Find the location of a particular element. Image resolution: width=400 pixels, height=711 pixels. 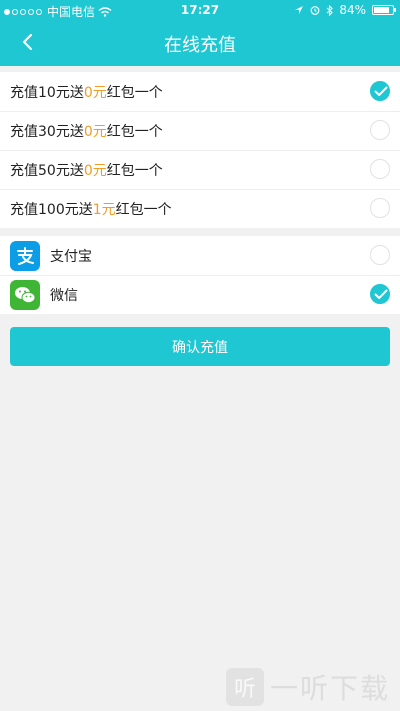

alipay-icon is located at coordinates (25, 255).